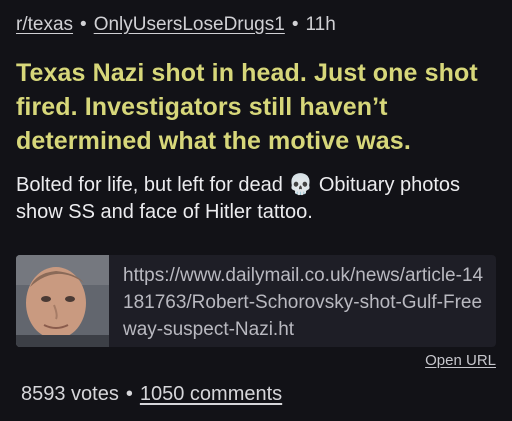 This screenshot has width=512, height=421. What do you see at coordinates (152, 185) in the screenshot?
I see `post-body-text: Bolted for life, but left for dead` at bounding box center [152, 185].